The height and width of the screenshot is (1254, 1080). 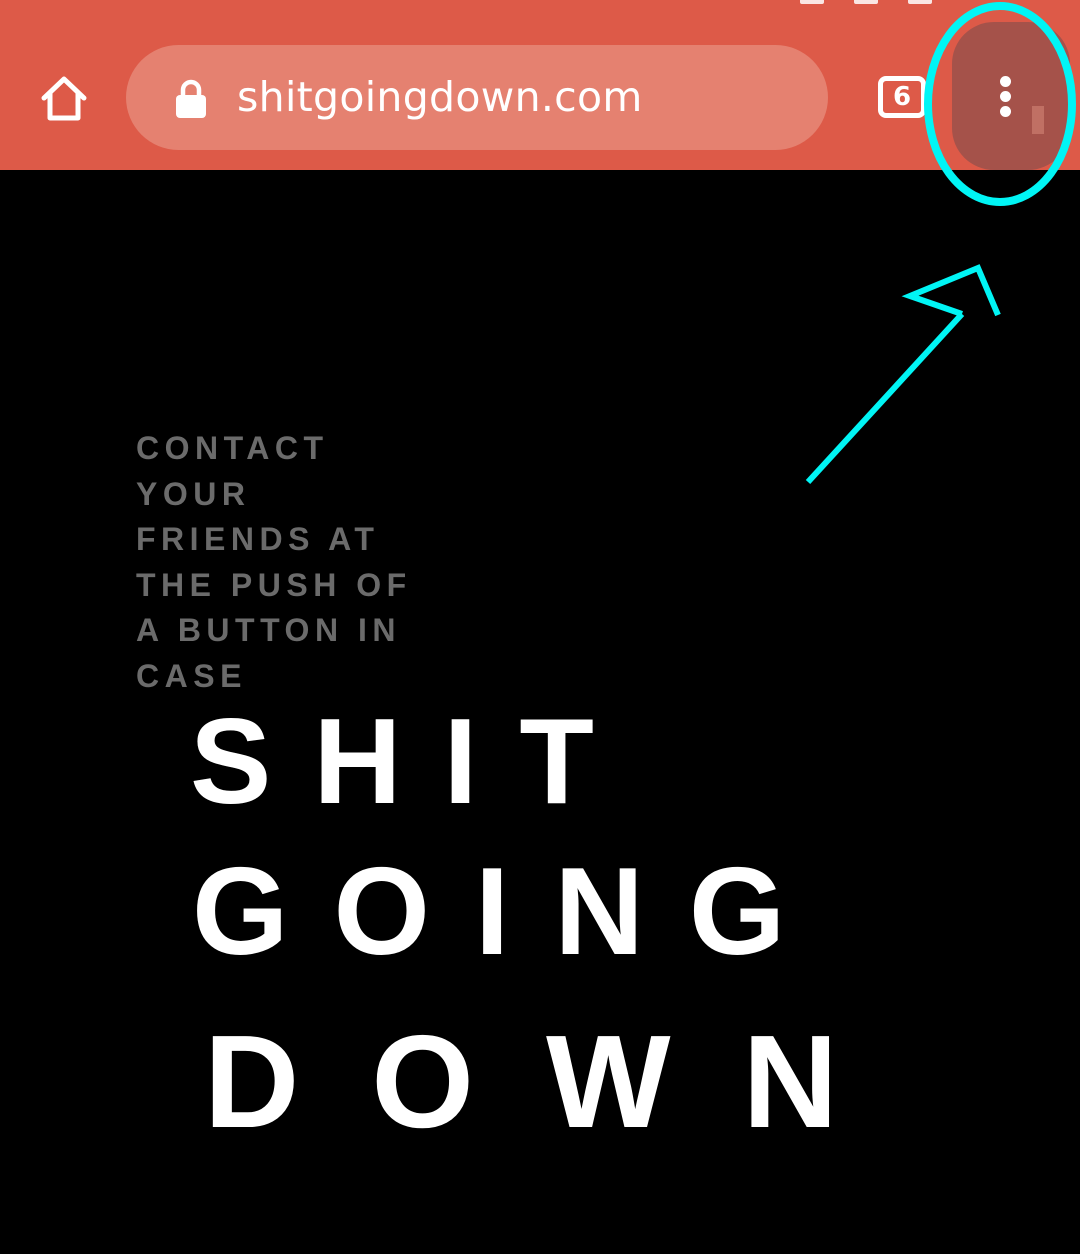 I want to click on more-vert-icon, so click(x=1005, y=97).